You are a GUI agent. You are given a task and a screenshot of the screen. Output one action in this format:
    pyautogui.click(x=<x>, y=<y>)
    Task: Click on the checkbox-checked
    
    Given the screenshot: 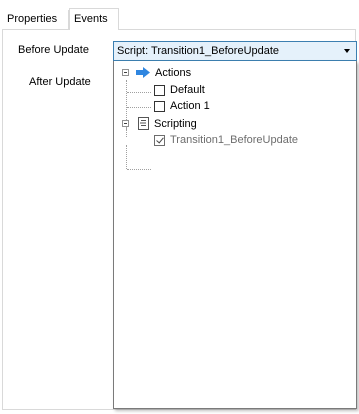 What is the action you would take?
    pyautogui.click(x=159, y=140)
    